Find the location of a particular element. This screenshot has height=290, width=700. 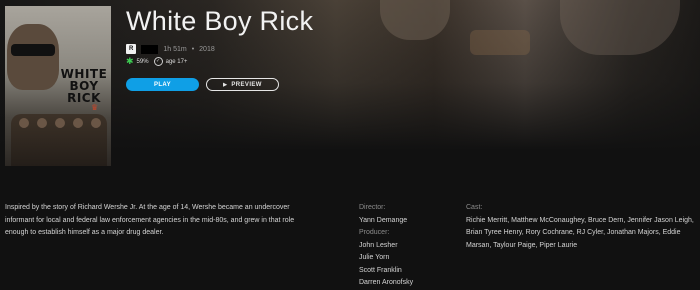

director-label: Director: is located at coordinates (372, 207).